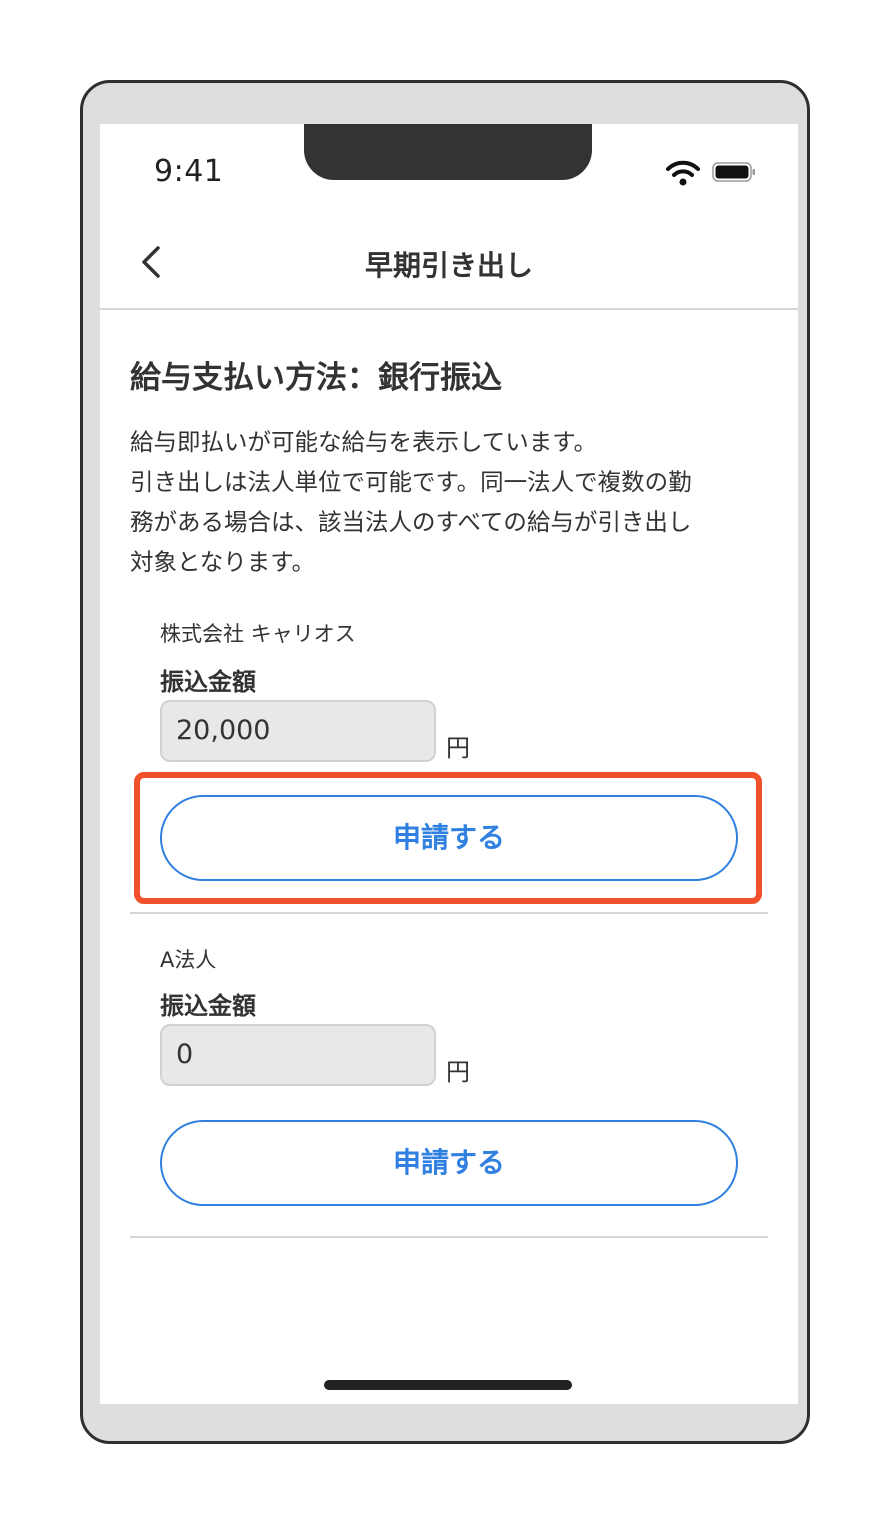 The width and height of the screenshot is (896, 1530). I want to click on status-time: 9:41, so click(189, 171).